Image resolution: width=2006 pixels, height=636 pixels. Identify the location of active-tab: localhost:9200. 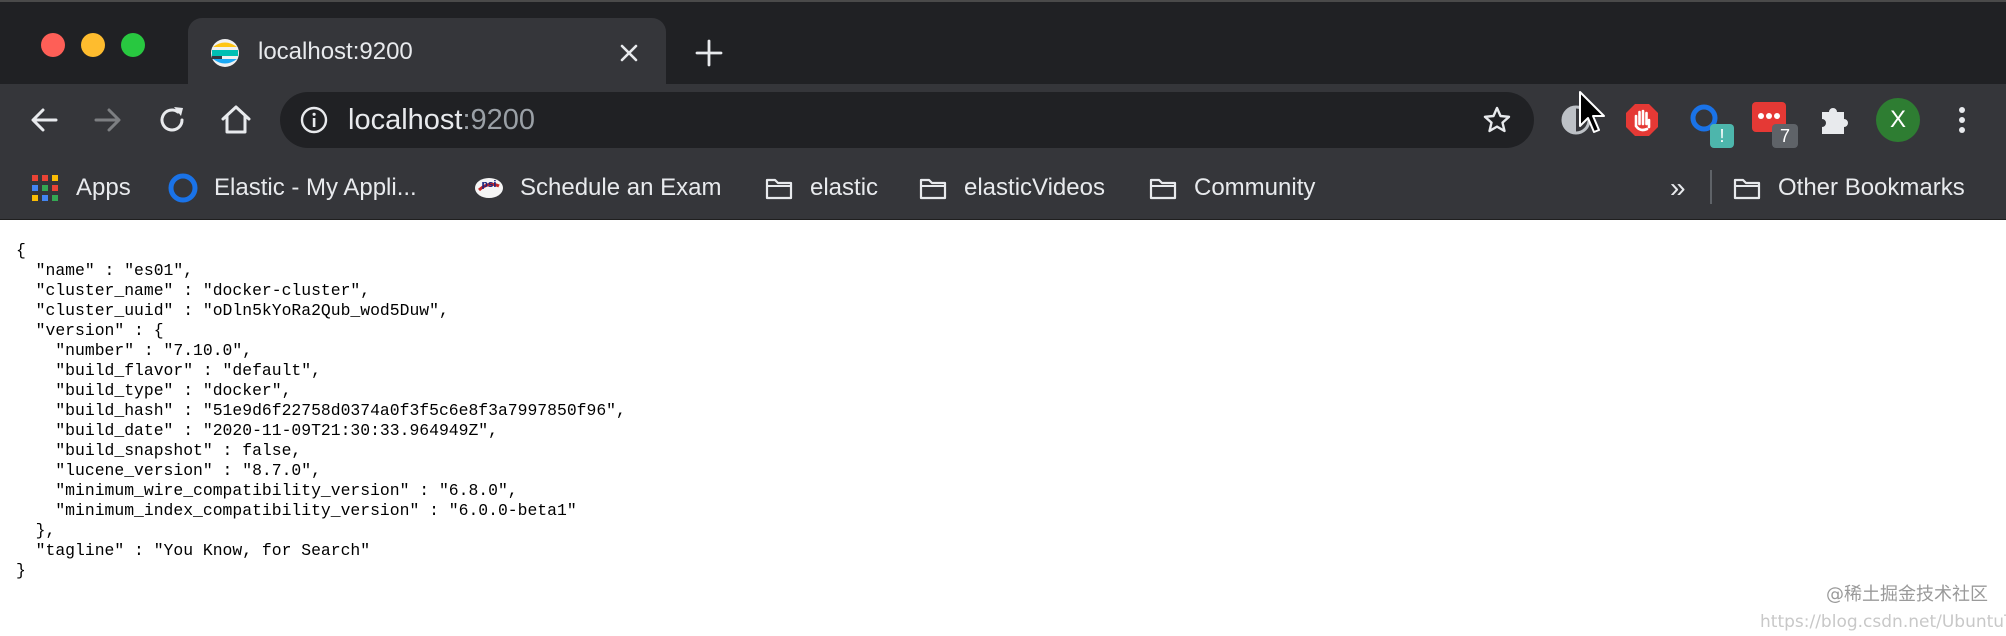
(427, 52).